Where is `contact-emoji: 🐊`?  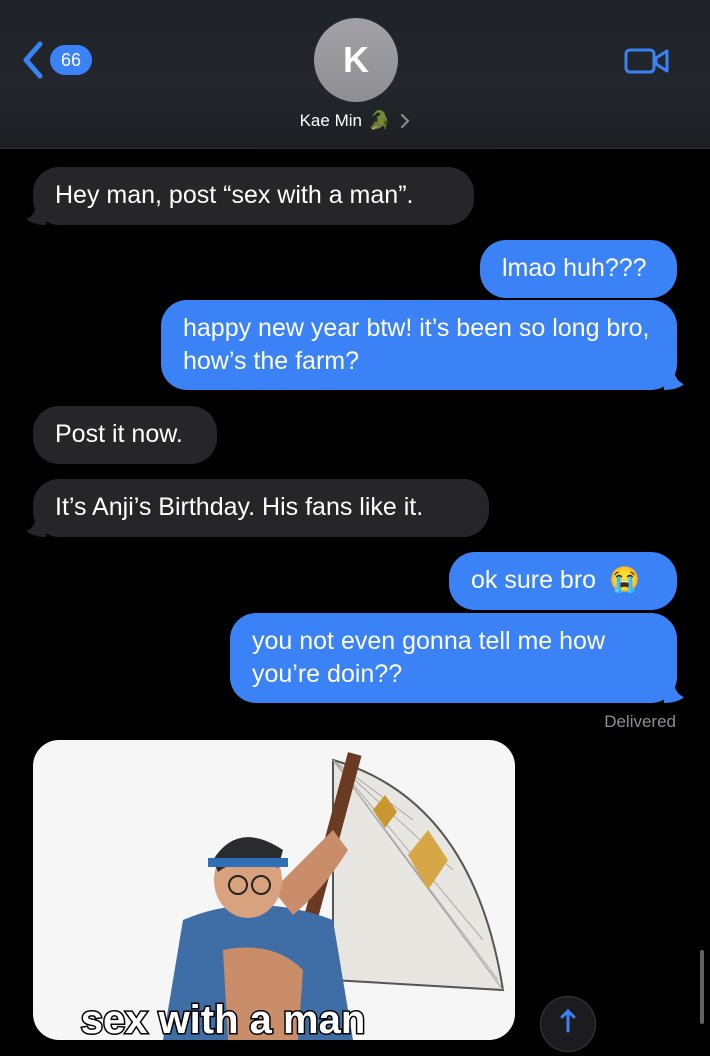 contact-emoji: 🐊 is located at coordinates (379, 120).